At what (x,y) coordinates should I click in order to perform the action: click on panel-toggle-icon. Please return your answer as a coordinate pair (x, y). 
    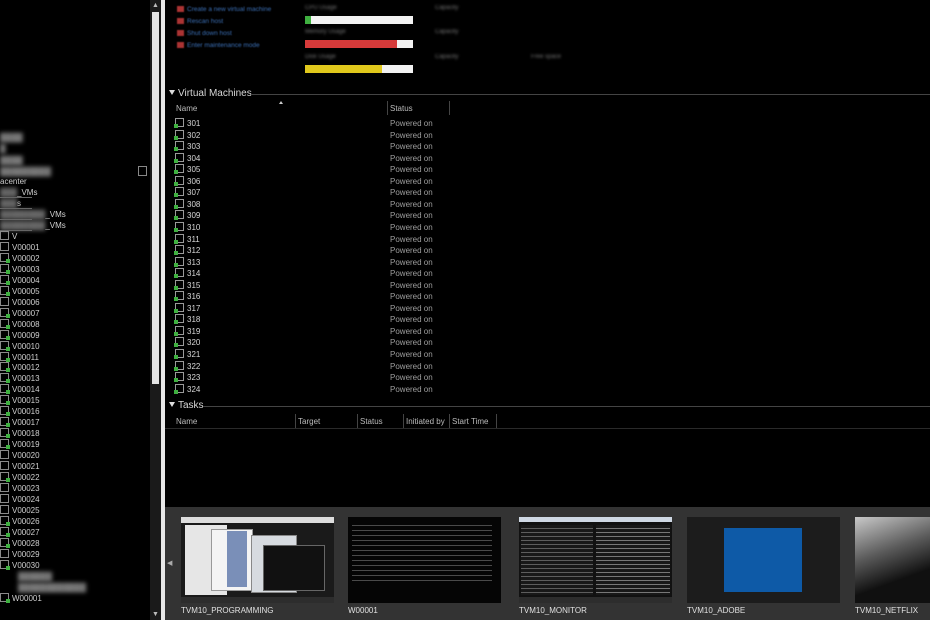
    Looking at the image, I should click on (142, 171).